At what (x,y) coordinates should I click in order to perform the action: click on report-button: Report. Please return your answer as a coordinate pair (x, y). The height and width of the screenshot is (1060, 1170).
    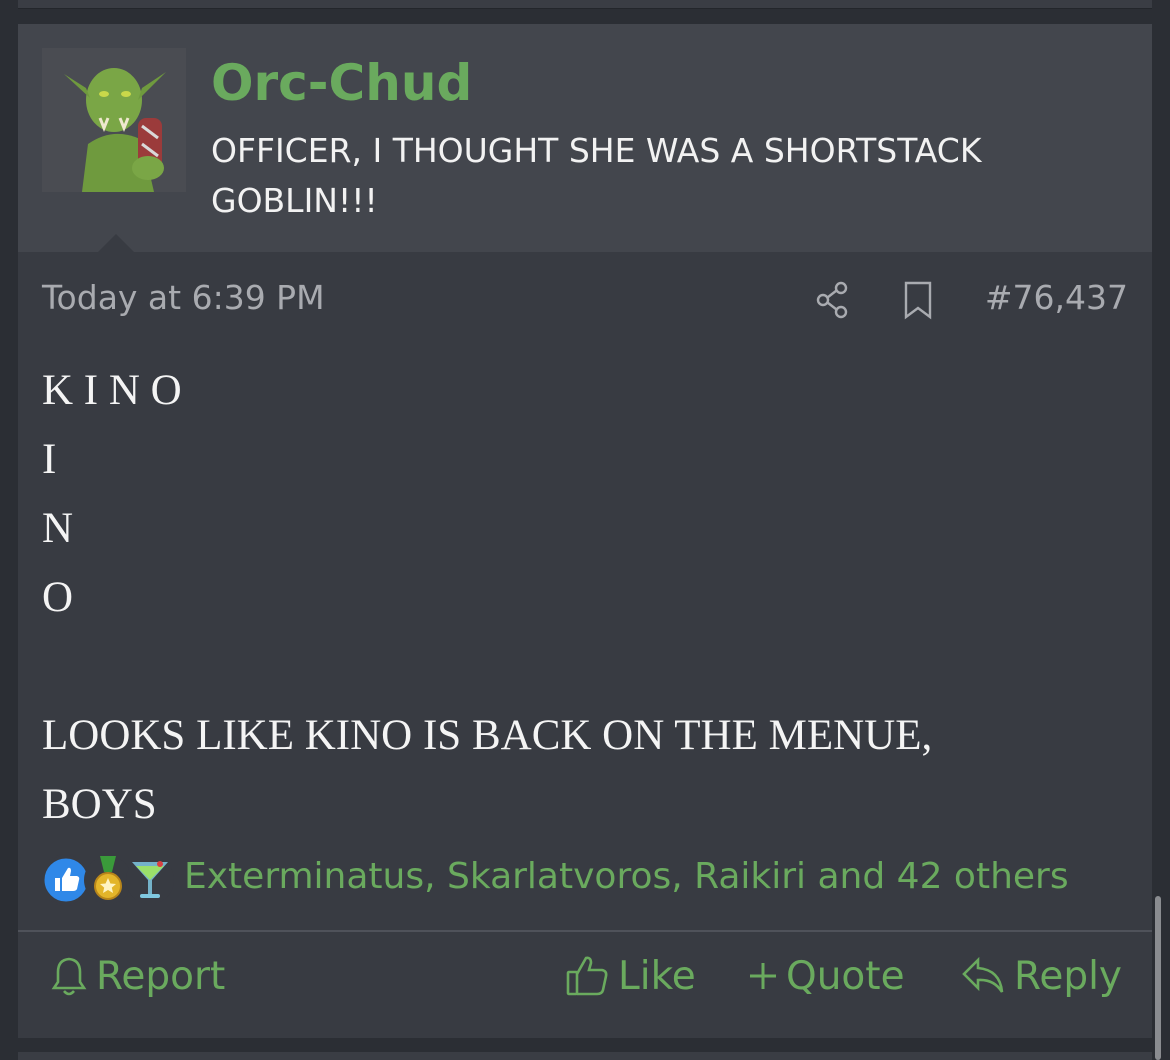
    Looking at the image, I should click on (137, 976).